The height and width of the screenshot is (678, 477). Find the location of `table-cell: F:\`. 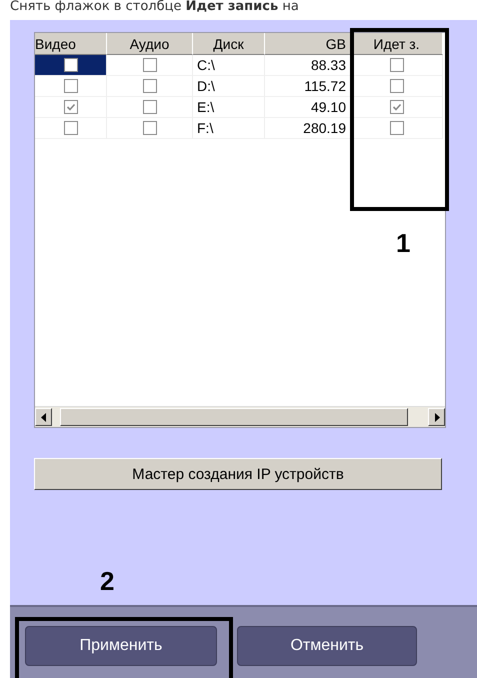

table-cell: F:\ is located at coordinates (229, 128).